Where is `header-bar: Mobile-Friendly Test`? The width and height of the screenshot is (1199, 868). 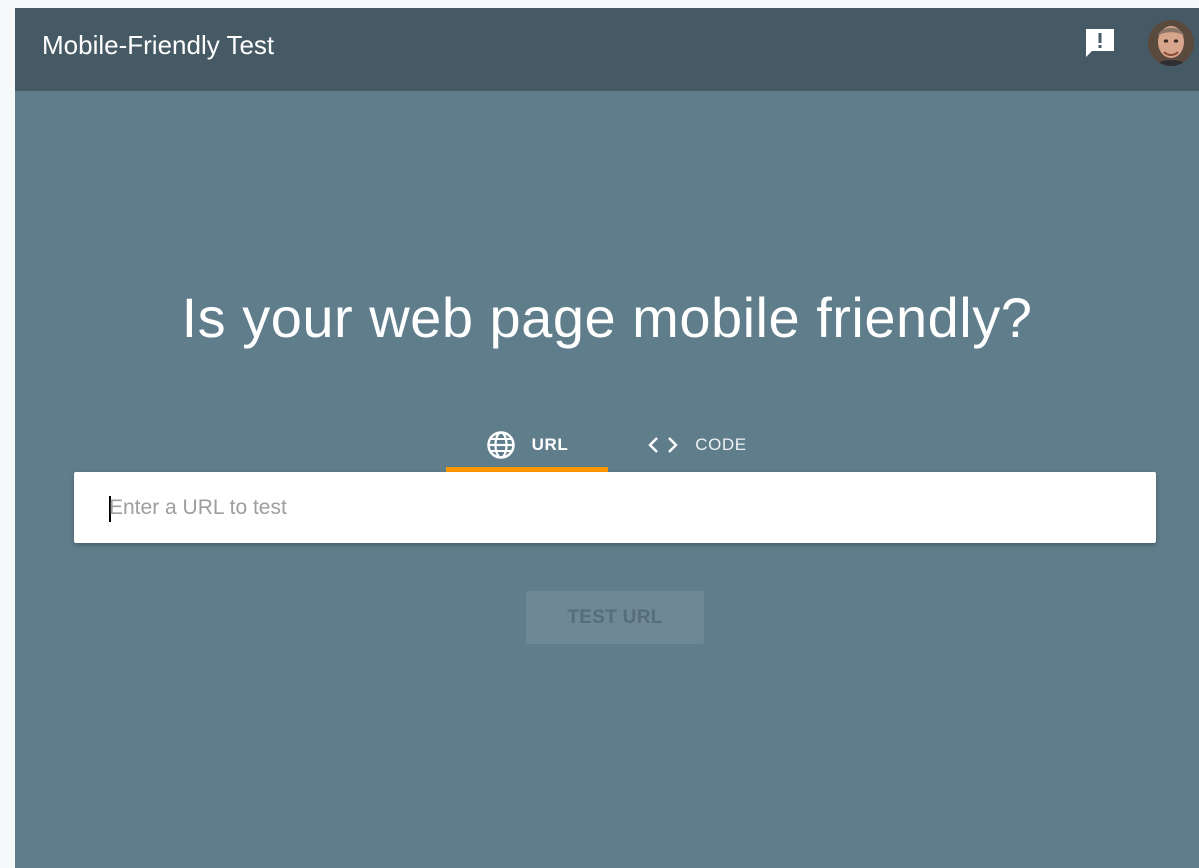 header-bar: Mobile-Friendly Test is located at coordinates (607, 49).